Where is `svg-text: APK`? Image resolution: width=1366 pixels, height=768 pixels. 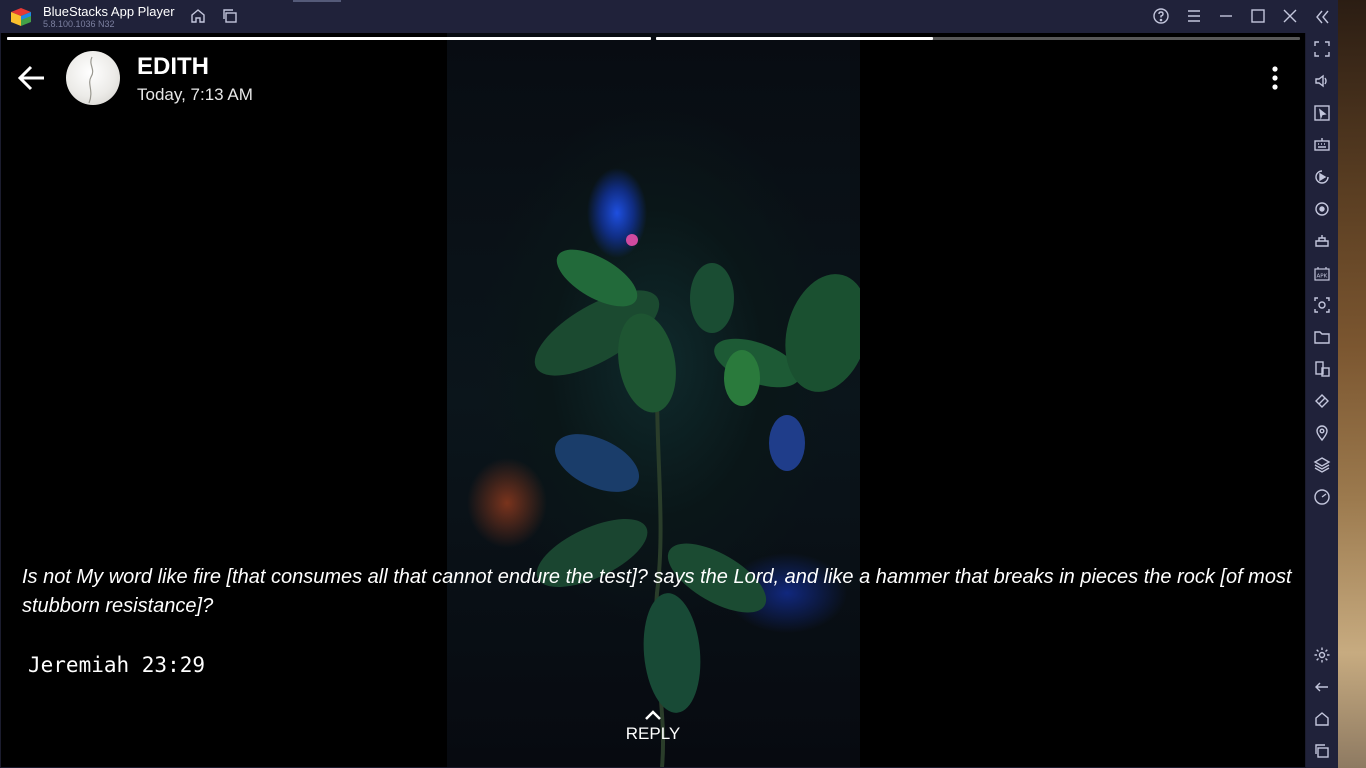
svg-text: APK is located at coordinates (1322, 277).